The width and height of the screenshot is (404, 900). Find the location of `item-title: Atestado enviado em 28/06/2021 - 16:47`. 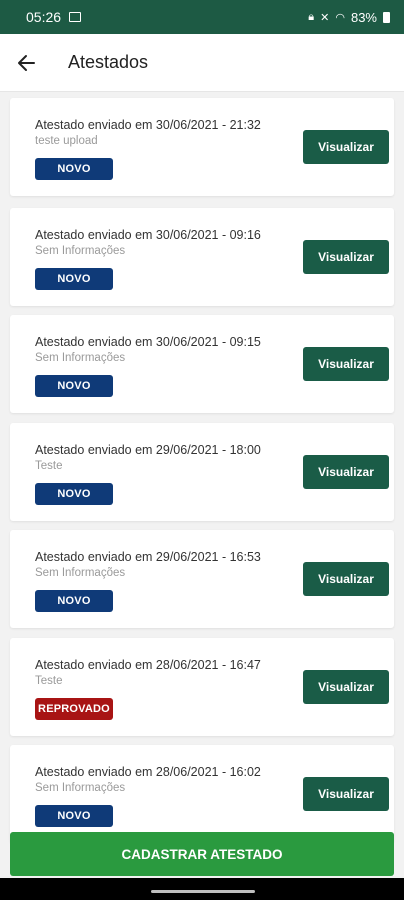

item-title: Atestado enviado em 28/06/2021 - 16:47 is located at coordinates (148, 665).